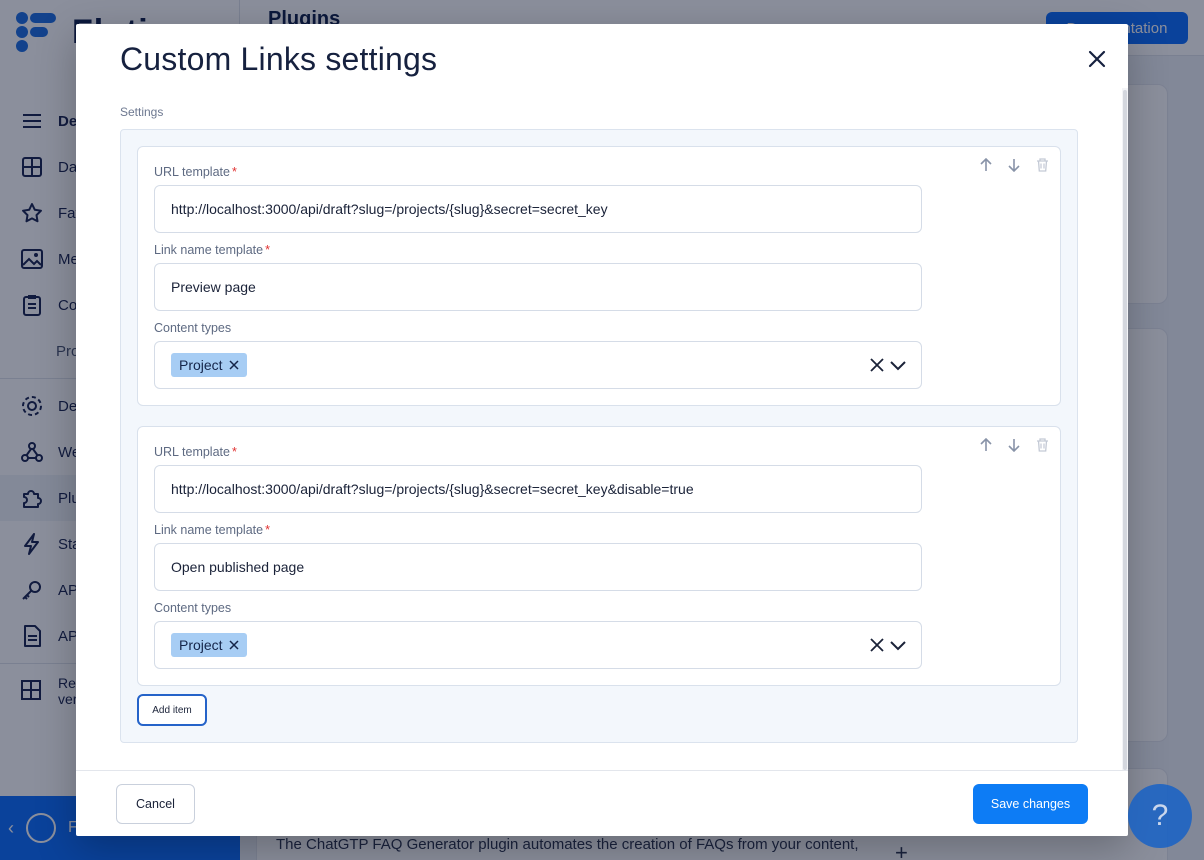  Describe the element at coordinates (279, 59) in the screenshot. I see `modal-title: Custom Links settings` at that location.